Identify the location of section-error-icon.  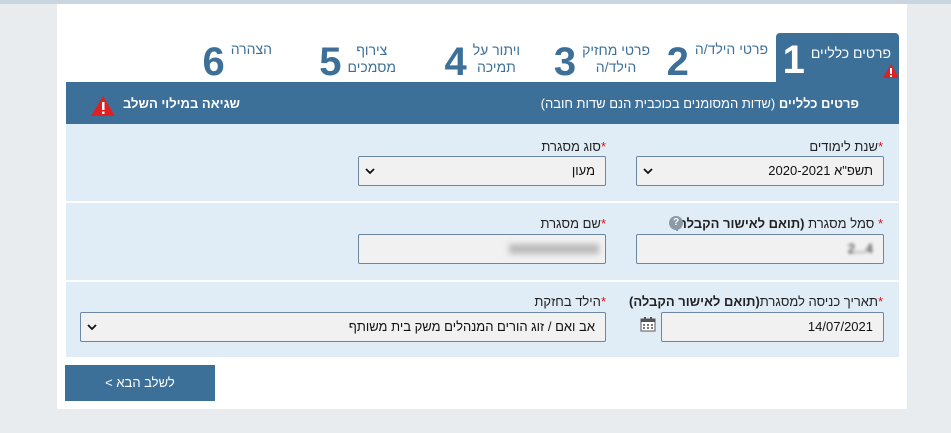
(103, 106).